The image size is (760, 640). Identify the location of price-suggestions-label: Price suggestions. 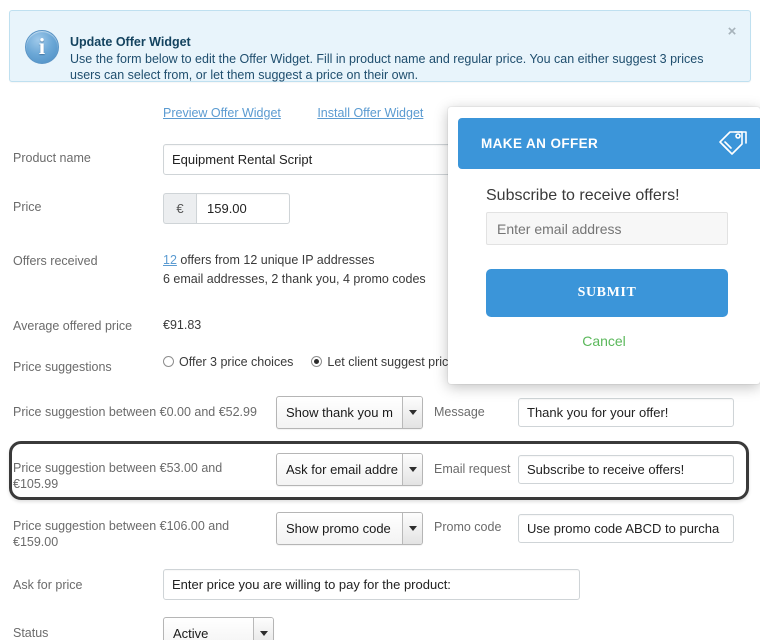
(62, 367).